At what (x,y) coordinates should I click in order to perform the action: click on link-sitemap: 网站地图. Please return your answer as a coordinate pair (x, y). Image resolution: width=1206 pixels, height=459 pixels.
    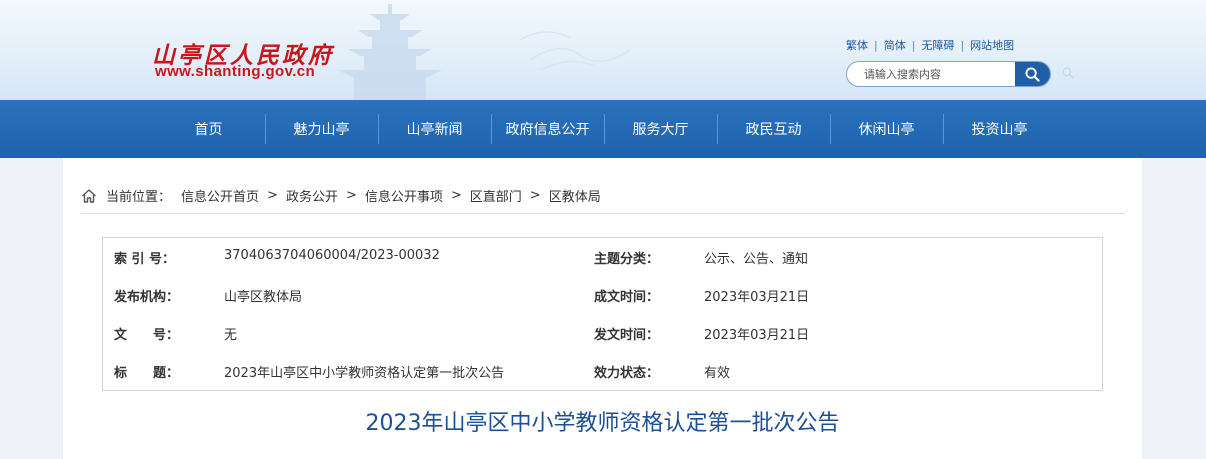
    Looking at the image, I should click on (992, 45).